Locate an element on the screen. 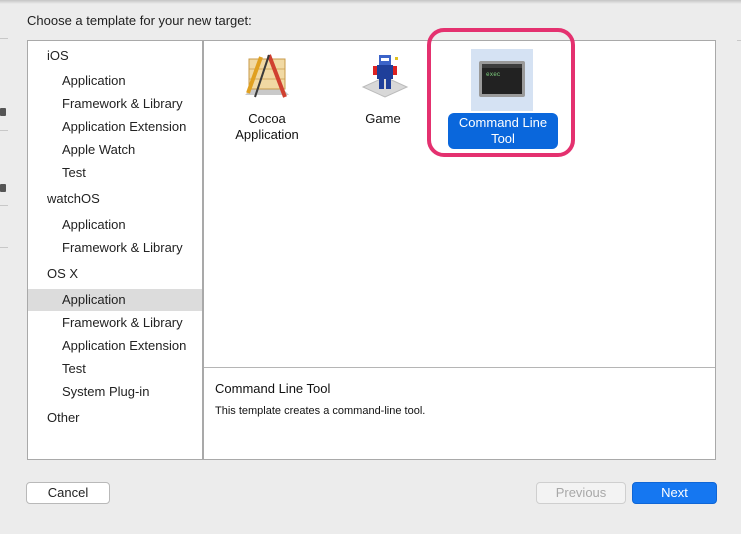  sidebar-item-osx-test: Test is located at coordinates (115, 369).